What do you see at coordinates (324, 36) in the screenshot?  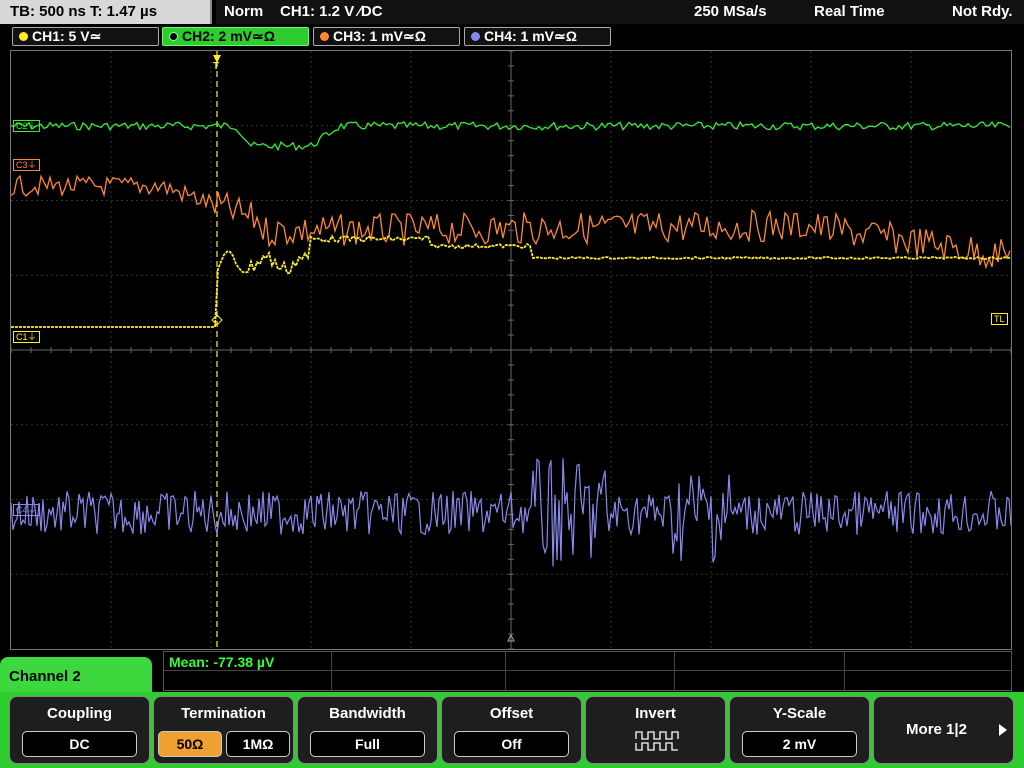 I see `ch3-color-icon` at bounding box center [324, 36].